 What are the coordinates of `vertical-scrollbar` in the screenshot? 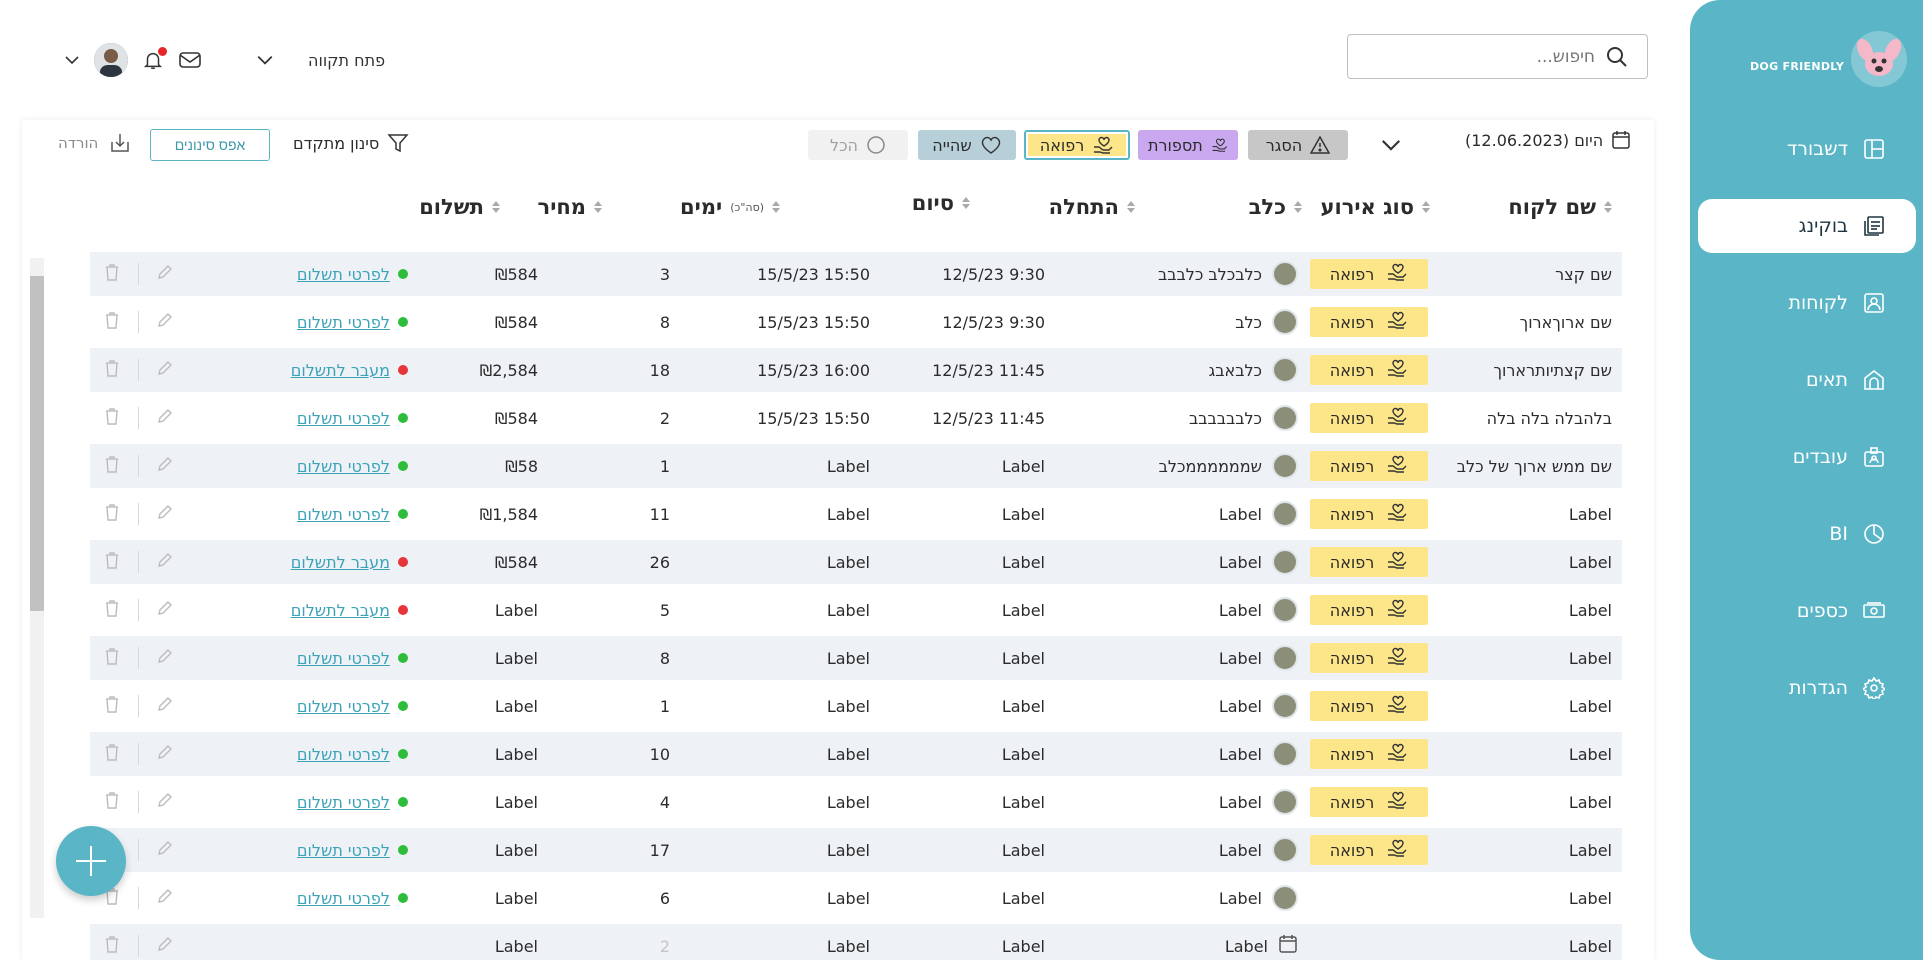 It's located at (37, 588).